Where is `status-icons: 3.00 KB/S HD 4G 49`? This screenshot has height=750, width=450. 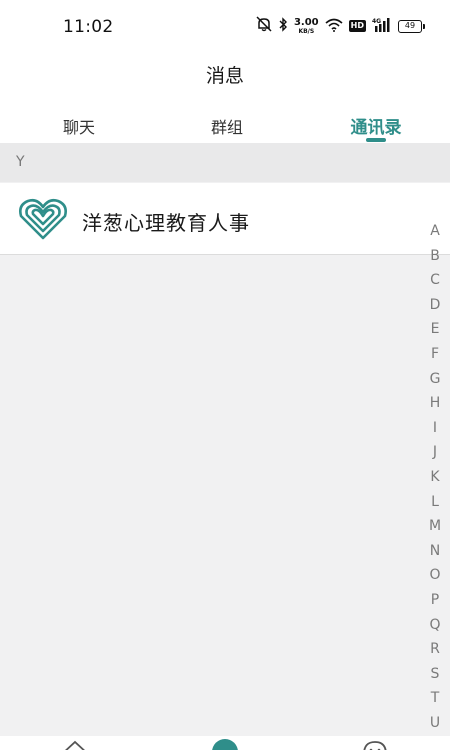 status-icons: 3.00 KB/S HD 4G 49 is located at coordinates (340, 26).